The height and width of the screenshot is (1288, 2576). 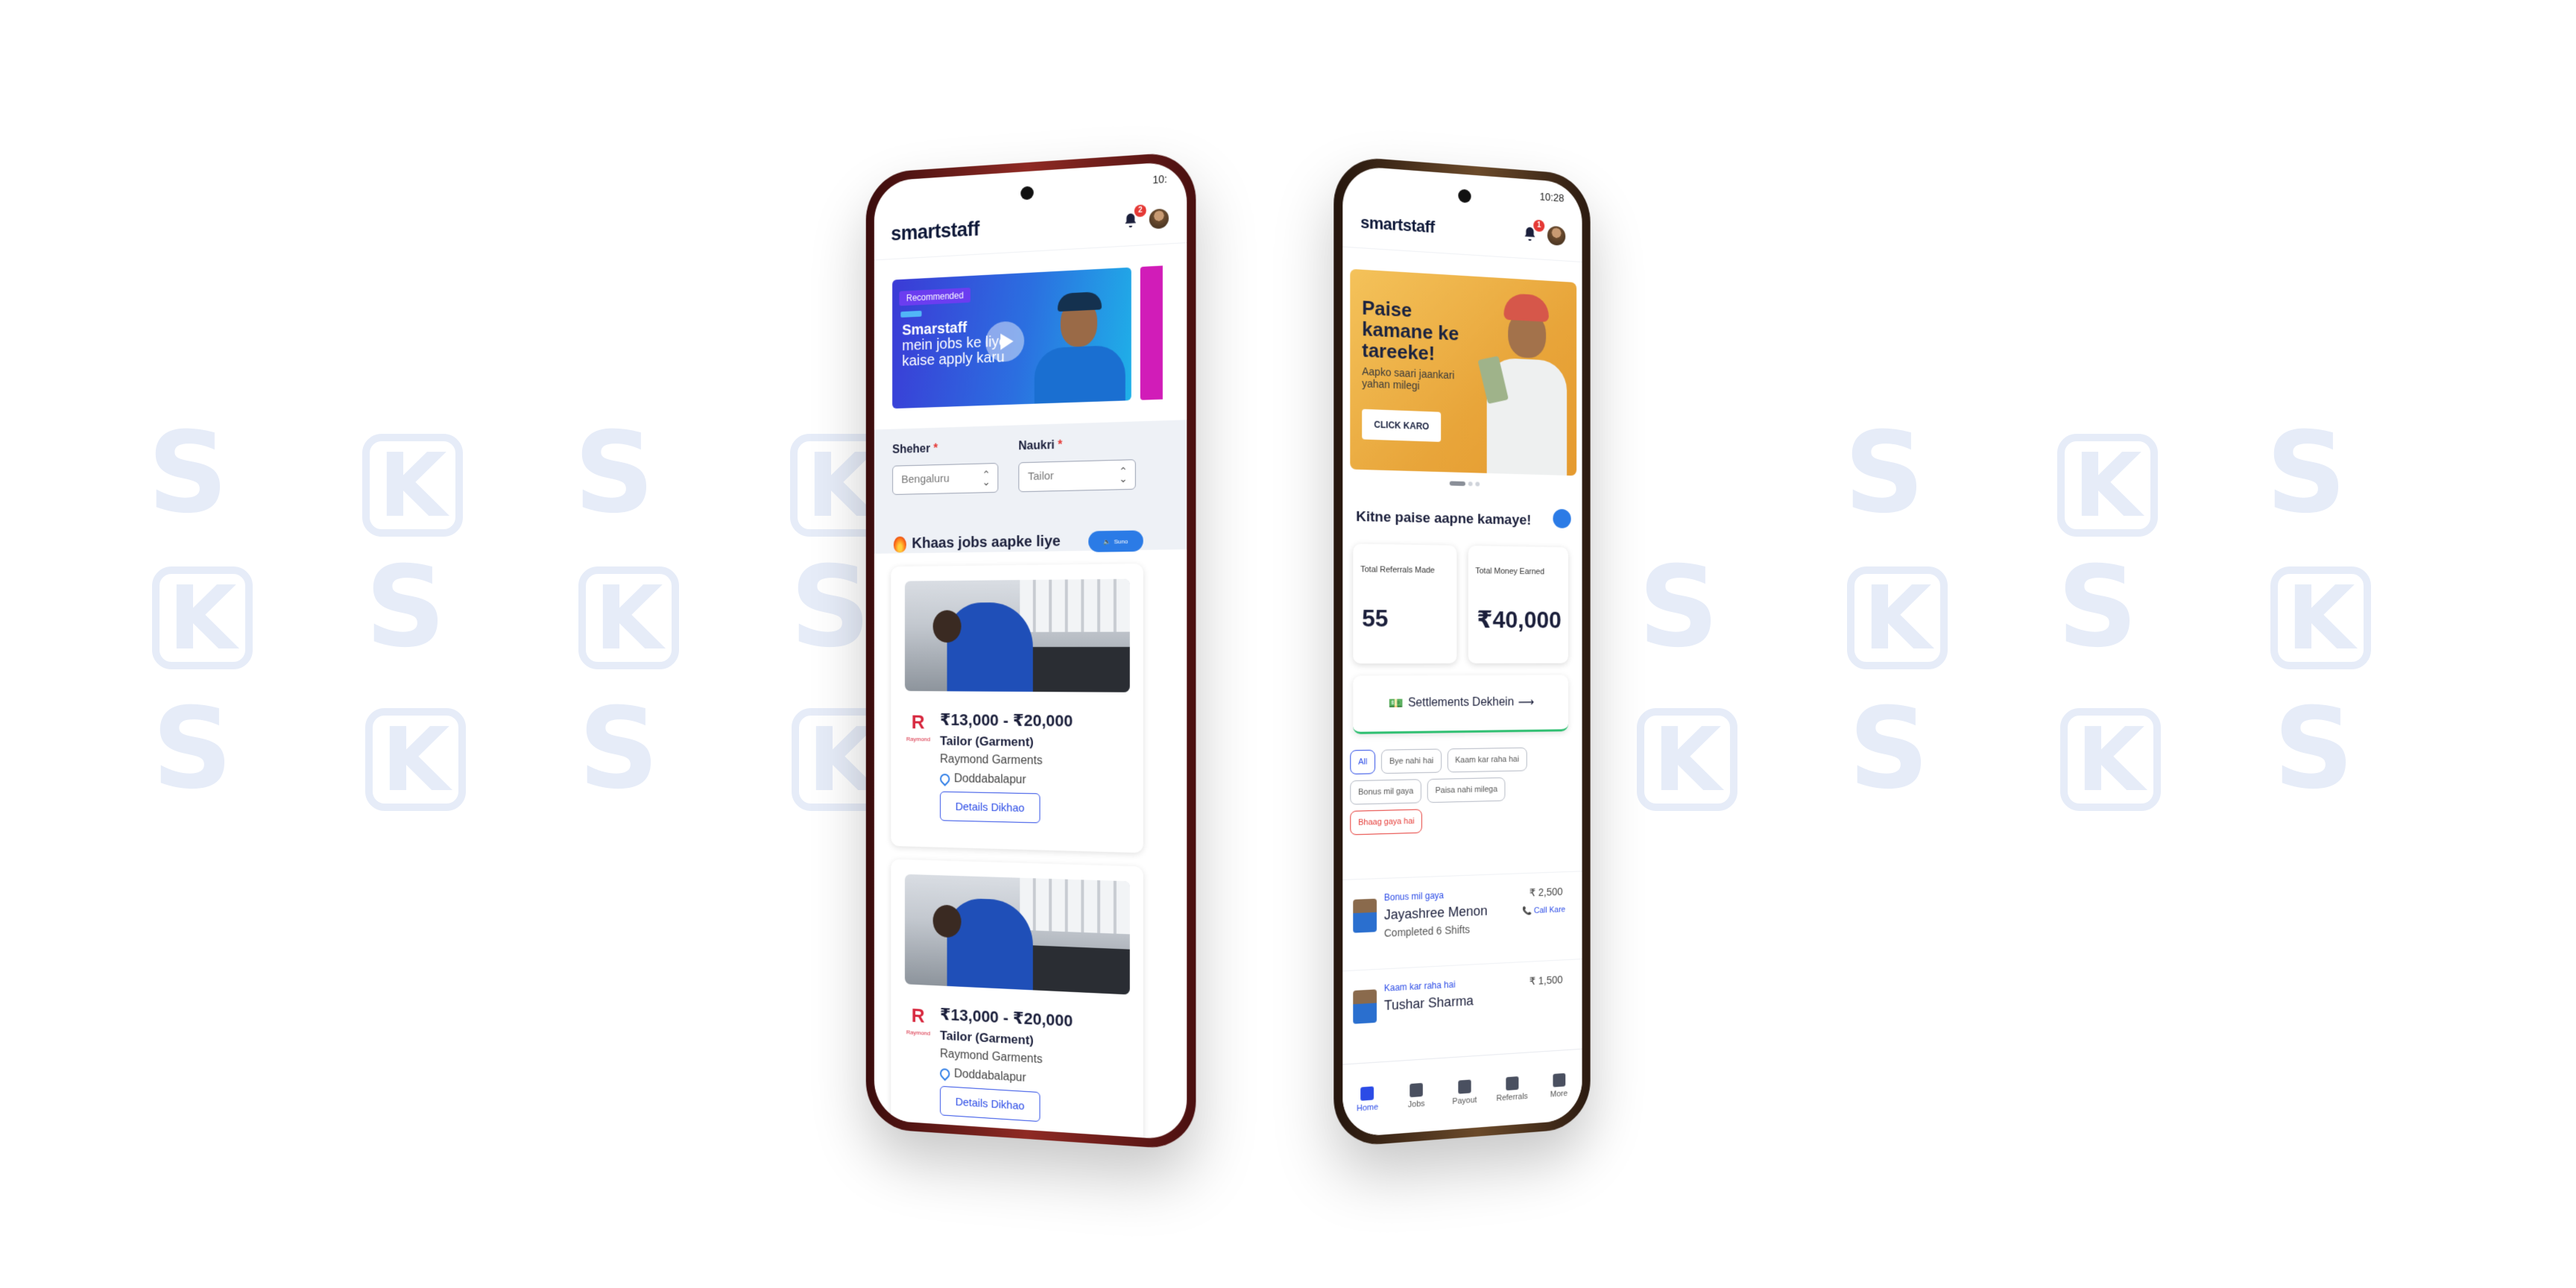 I want to click on phone-icon: 📞, so click(x=1527, y=911).